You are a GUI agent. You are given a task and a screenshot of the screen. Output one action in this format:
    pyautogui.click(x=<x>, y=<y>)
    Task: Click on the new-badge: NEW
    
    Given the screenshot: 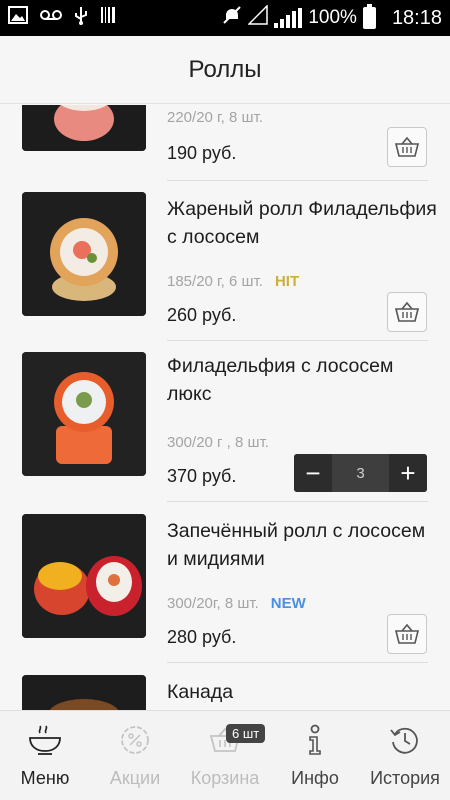 What is the action you would take?
    pyautogui.click(x=288, y=603)
    